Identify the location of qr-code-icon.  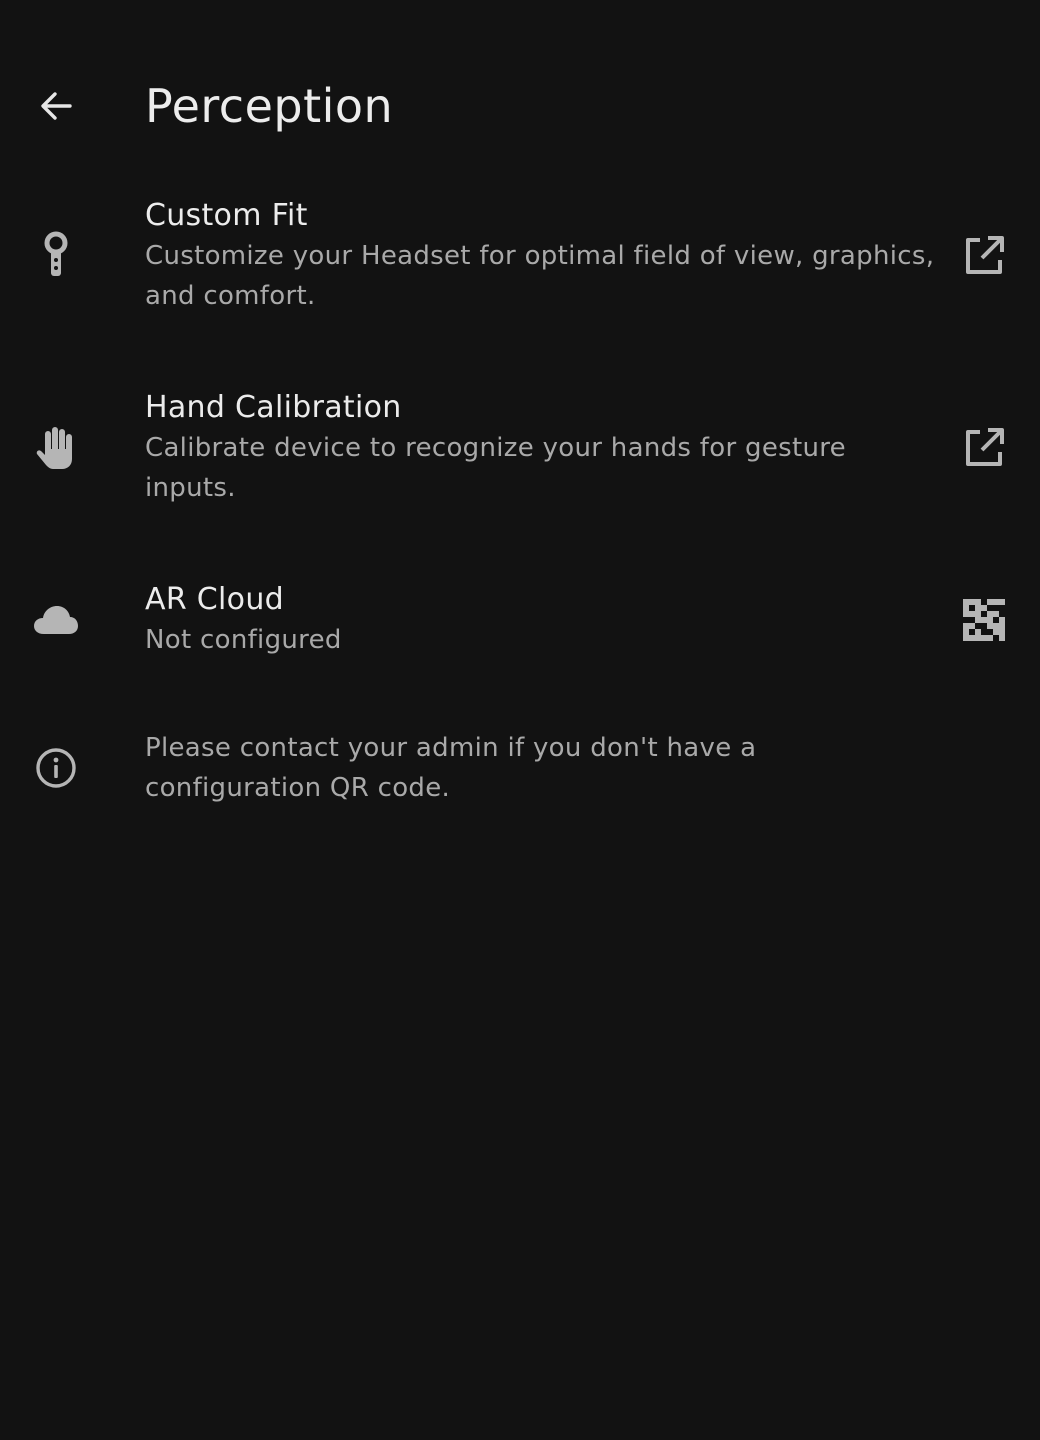
(984, 620).